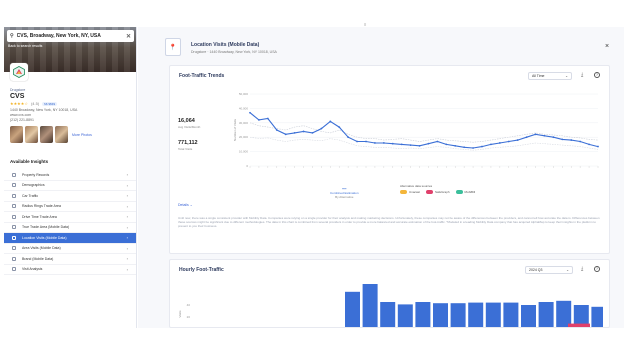 Image resolution: width=624 pixels, height=351 pixels. Describe the element at coordinates (550, 76) in the screenshot. I see `period-select: All Time ⌄` at that location.